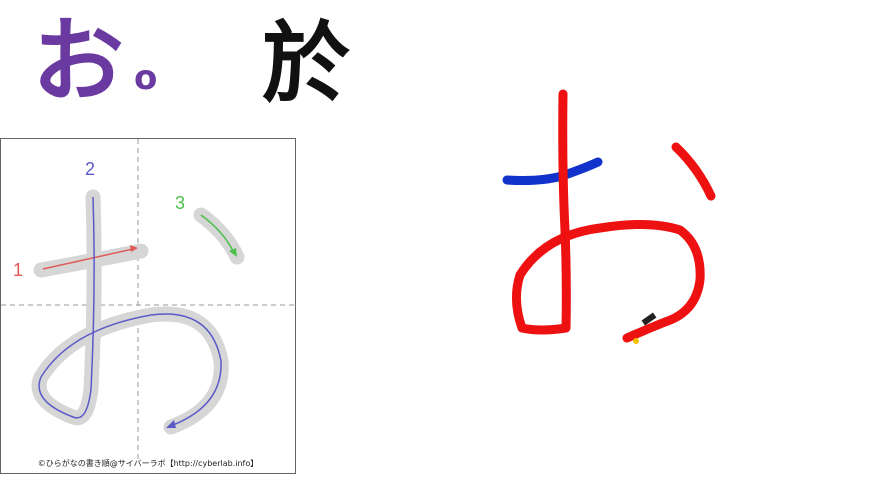 Image resolution: width=885 pixels, height=490 pixels. What do you see at coordinates (18, 270) in the screenshot?
I see `stroke-number-1: 1` at bounding box center [18, 270].